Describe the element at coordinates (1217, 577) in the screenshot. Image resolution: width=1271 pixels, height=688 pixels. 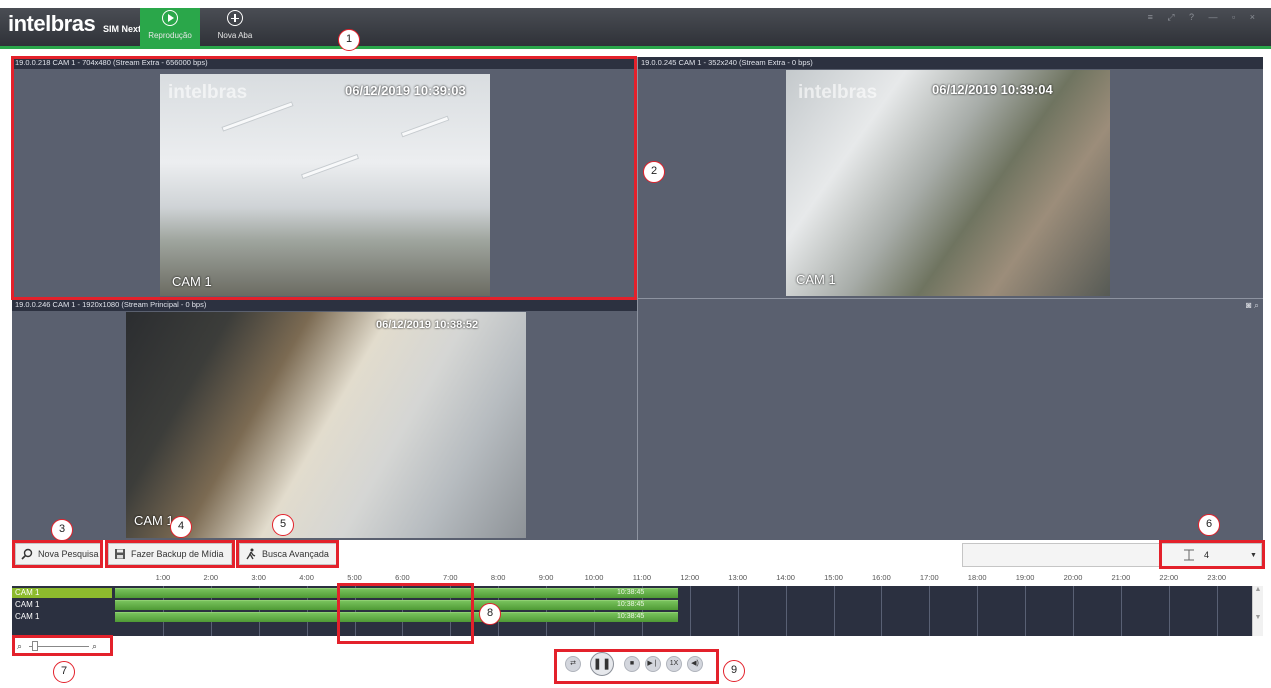
I see `timeline-tick-label: 23:00` at that location.